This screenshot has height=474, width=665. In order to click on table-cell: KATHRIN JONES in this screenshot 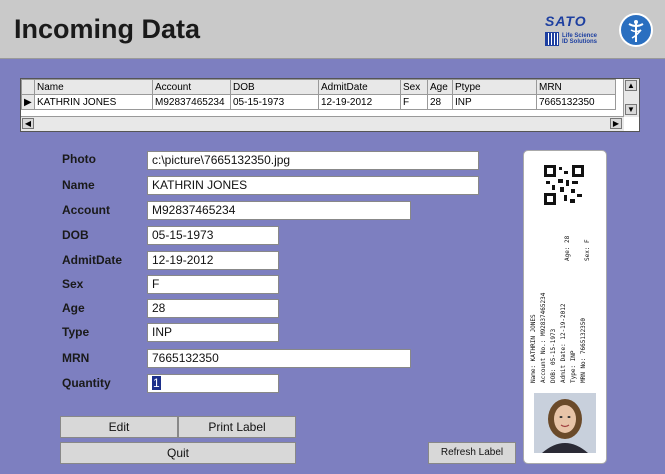, I will do `click(93, 102)`.